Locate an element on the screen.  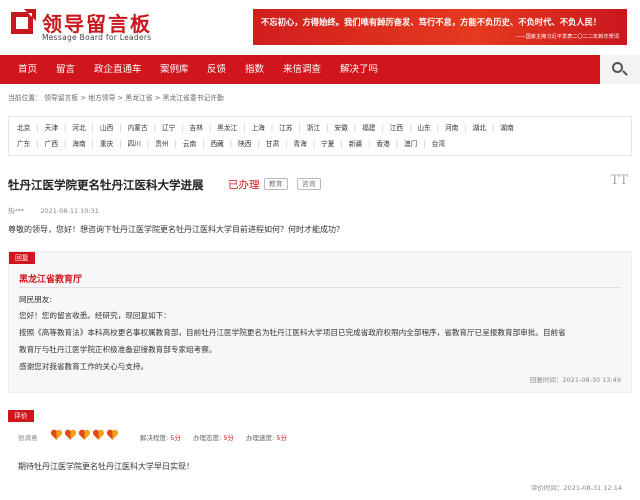
region-link: 甘肃 is located at coordinates (272, 144).